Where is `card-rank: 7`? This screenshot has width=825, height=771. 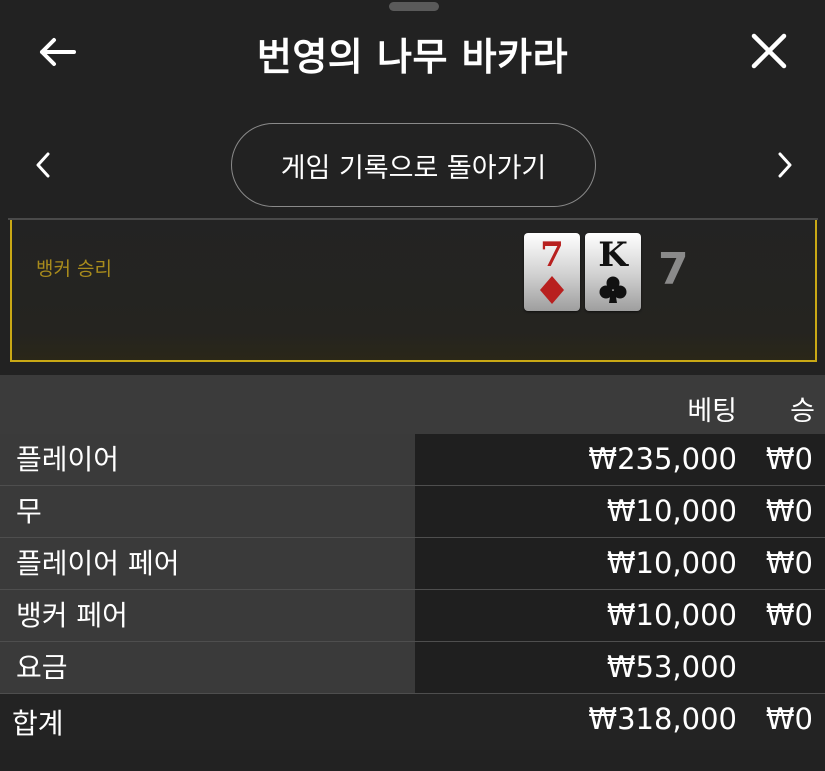 card-rank: 7 is located at coordinates (552, 255).